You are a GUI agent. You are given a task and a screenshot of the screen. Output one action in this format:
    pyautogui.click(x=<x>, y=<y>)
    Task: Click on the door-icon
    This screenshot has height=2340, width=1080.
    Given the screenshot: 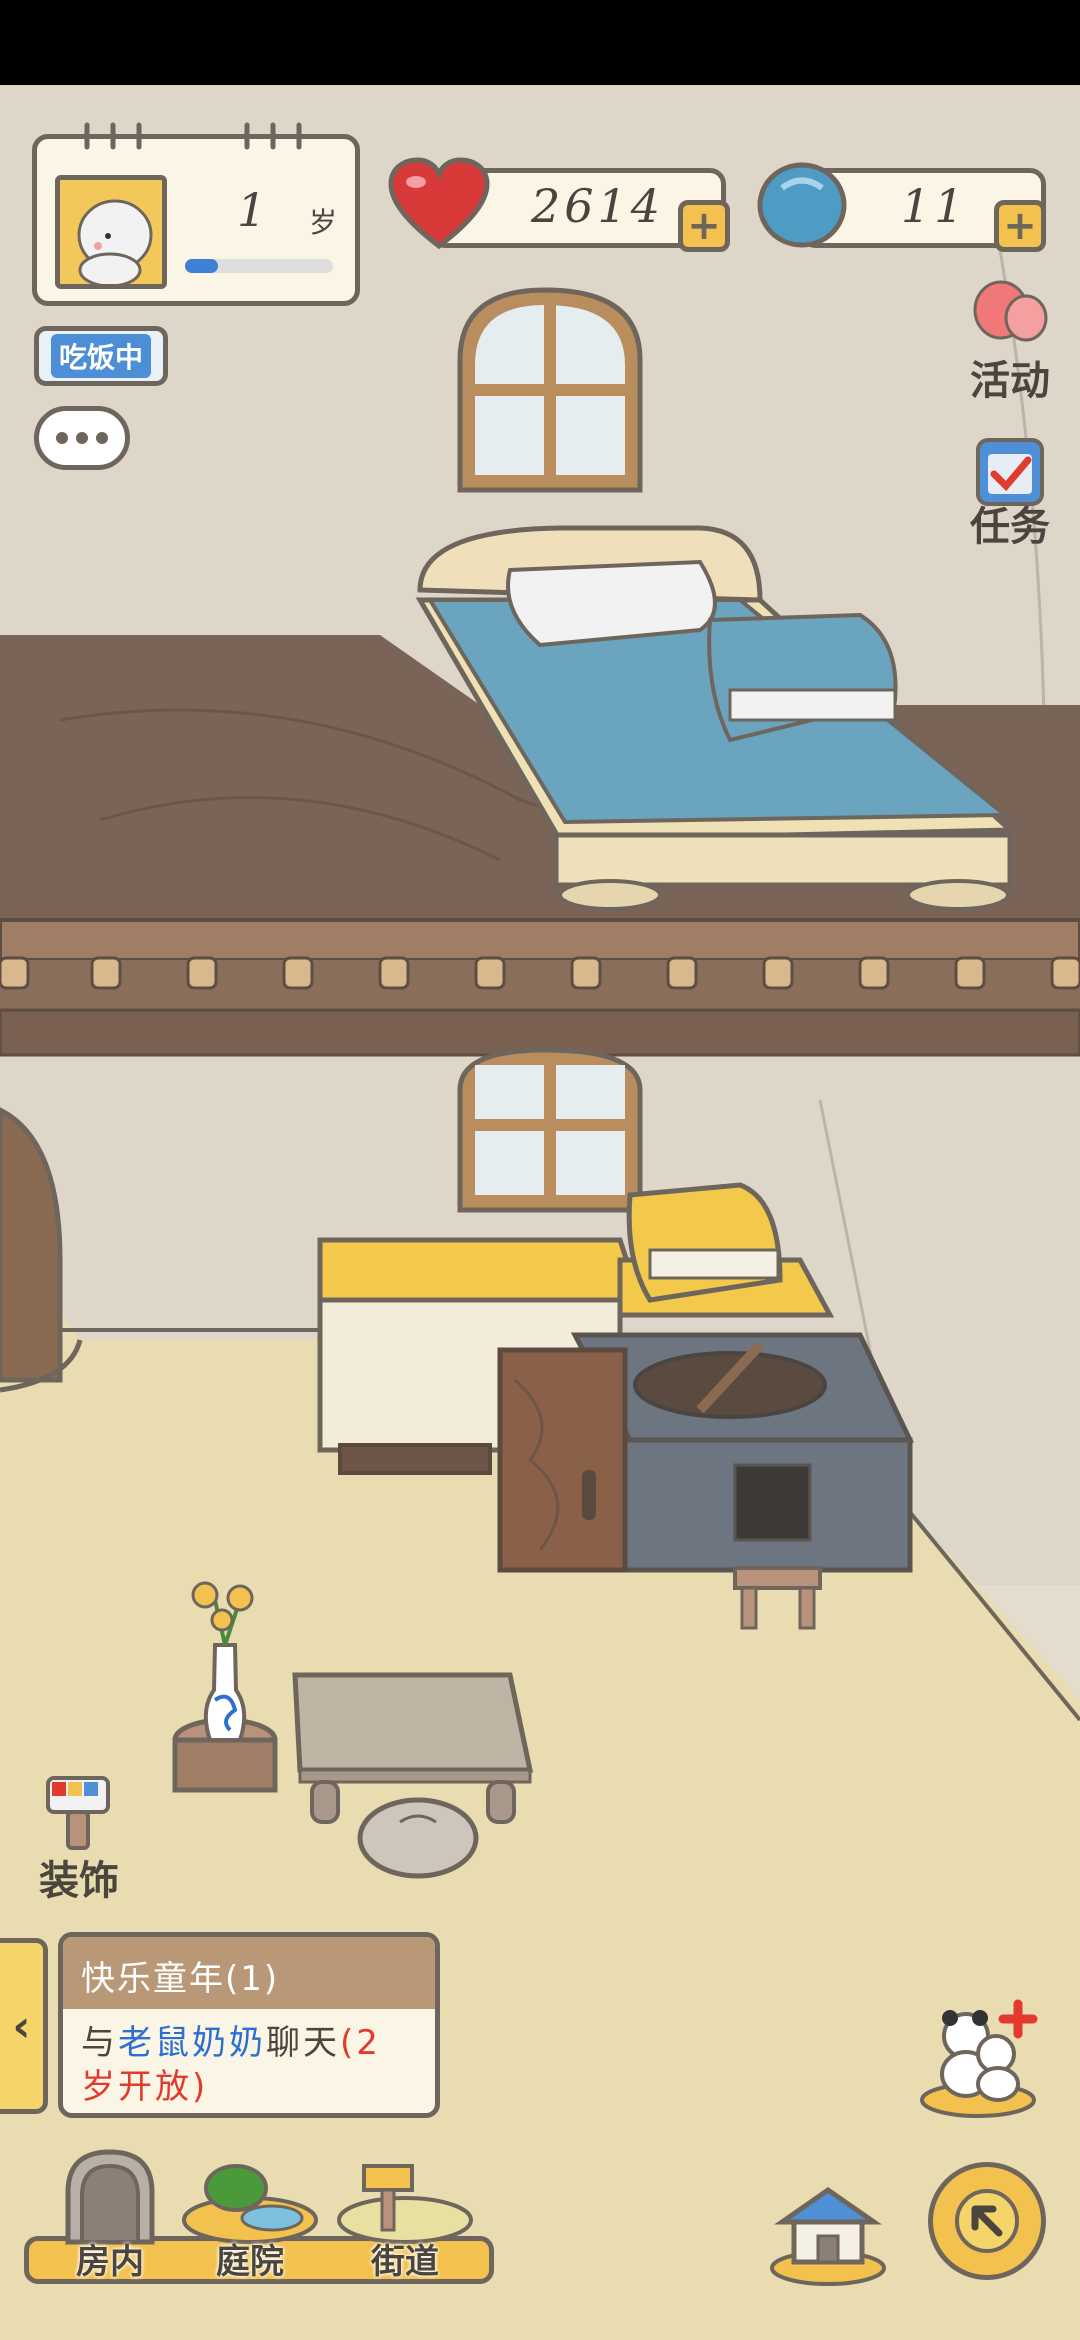 What is the action you would take?
    pyautogui.click(x=110, y=2197)
    